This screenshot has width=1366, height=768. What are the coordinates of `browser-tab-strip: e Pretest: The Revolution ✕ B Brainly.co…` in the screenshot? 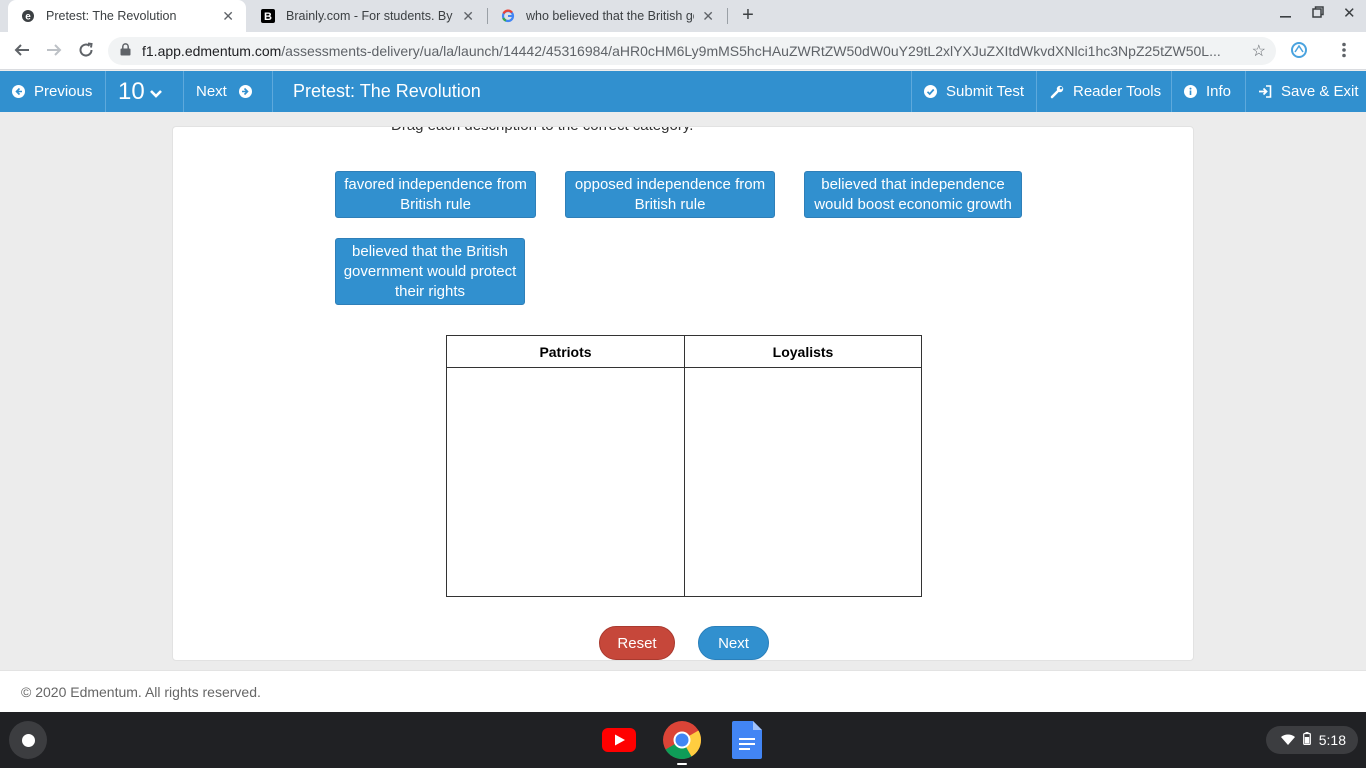 It's located at (683, 16).